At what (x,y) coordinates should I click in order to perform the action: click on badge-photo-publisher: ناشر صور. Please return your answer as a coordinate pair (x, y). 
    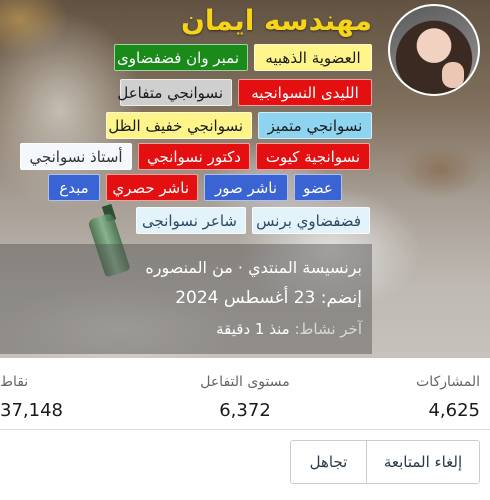
    Looking at the image, I should click on (246, 187).